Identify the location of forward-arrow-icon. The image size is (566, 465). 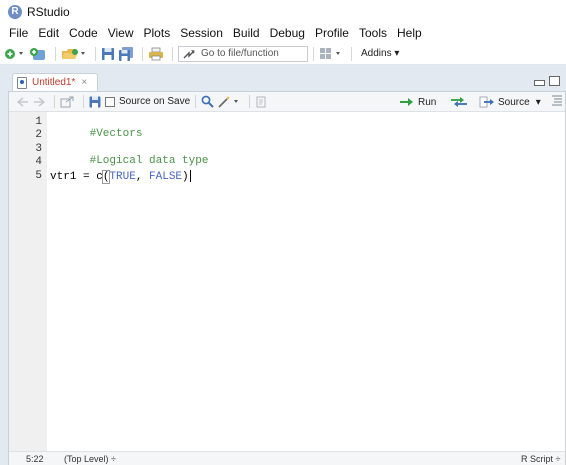
(39, 101).